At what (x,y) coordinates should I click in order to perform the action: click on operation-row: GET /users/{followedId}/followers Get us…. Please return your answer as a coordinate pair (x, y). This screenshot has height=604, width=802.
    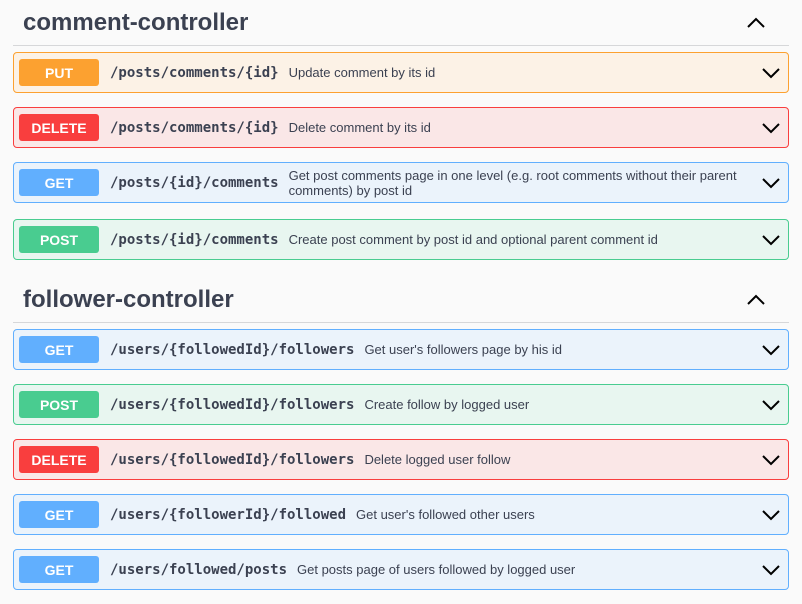
    Looking at the image, I should click on (401, 349).